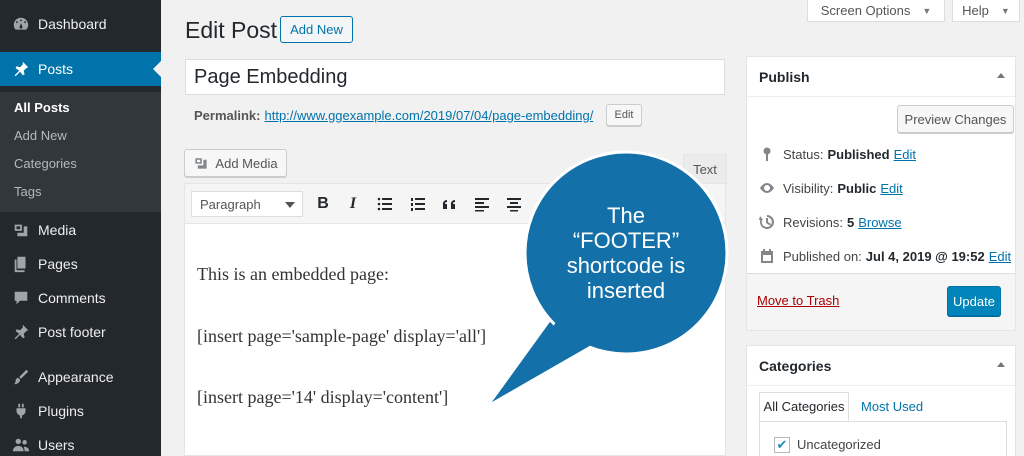  Describe the element at coordinates (883, 438) in the screenshot. I see `category-list: ✔ Uncategorized` at that location.